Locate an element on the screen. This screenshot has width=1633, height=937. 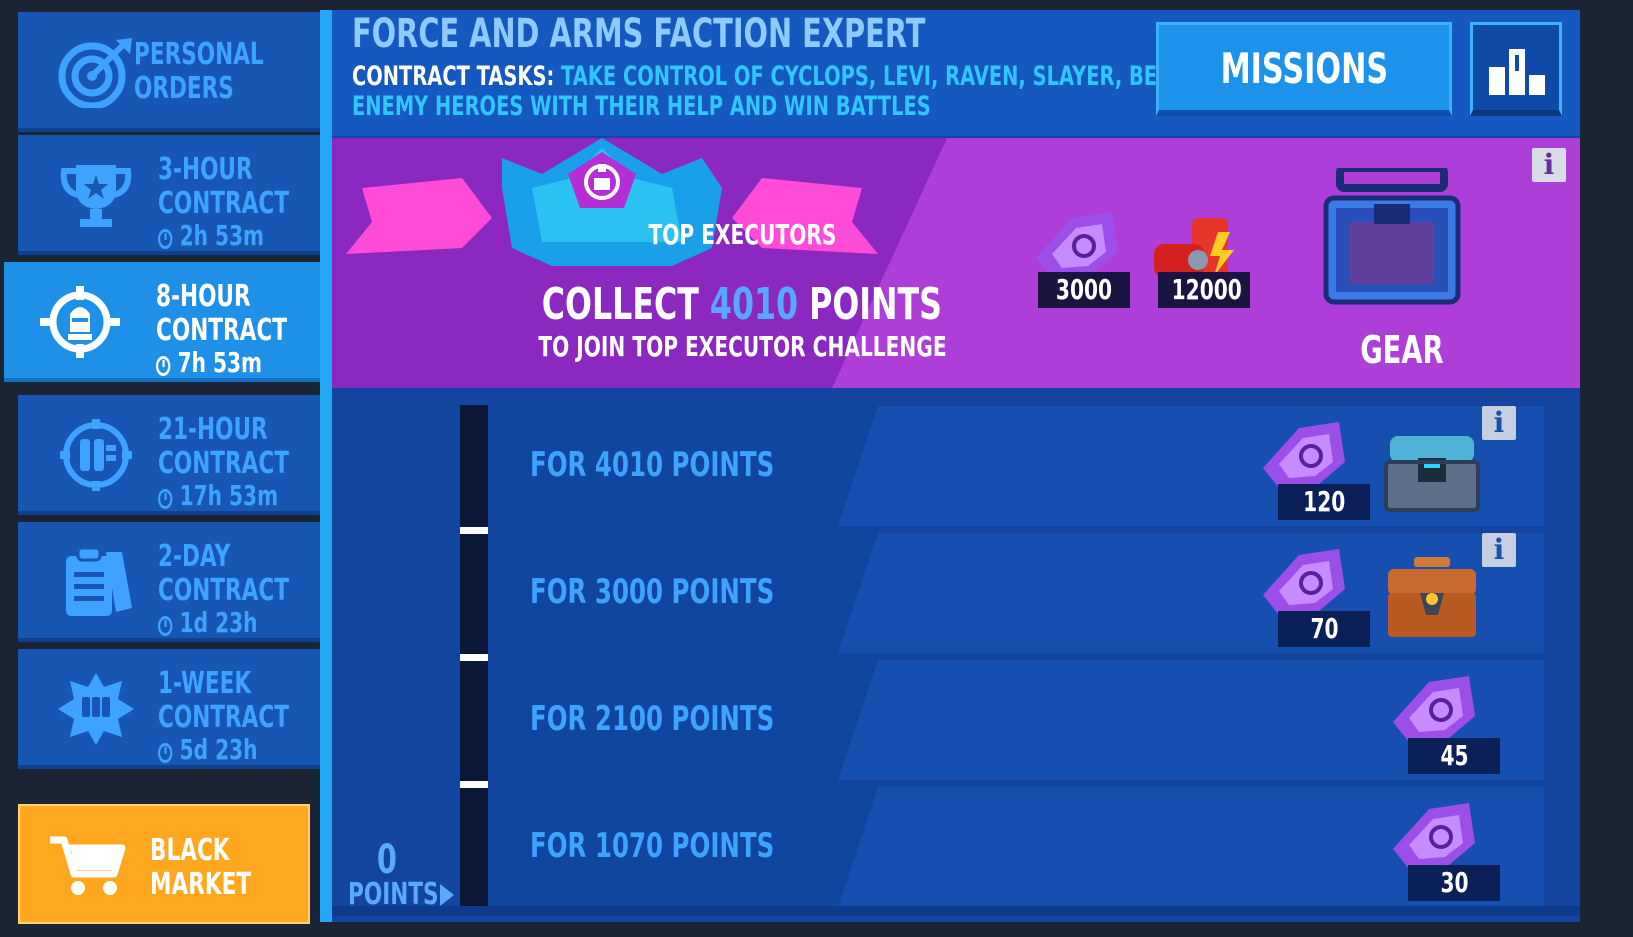
collect-points: 4010 is located at coordinates (754, 304).